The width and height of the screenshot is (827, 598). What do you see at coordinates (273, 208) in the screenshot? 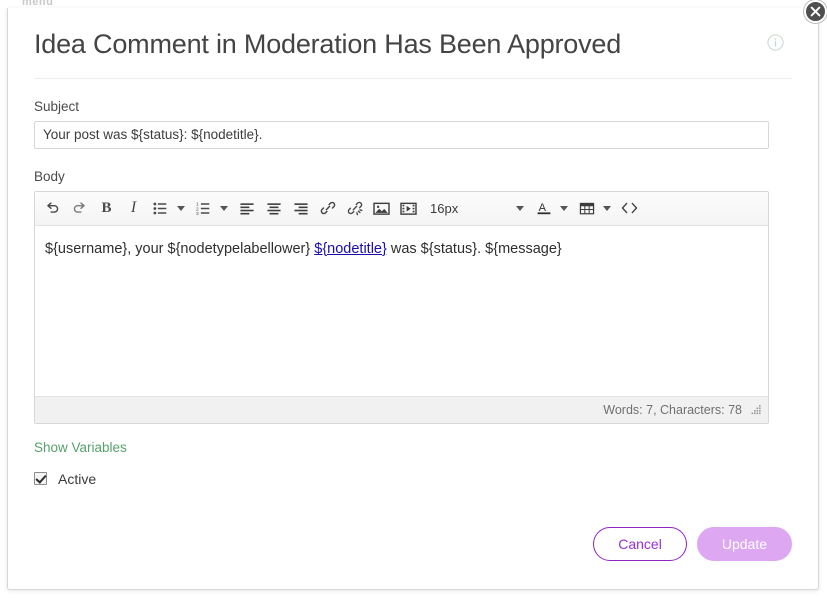
I see `align-center-icon` at bounding box center [273, 208].